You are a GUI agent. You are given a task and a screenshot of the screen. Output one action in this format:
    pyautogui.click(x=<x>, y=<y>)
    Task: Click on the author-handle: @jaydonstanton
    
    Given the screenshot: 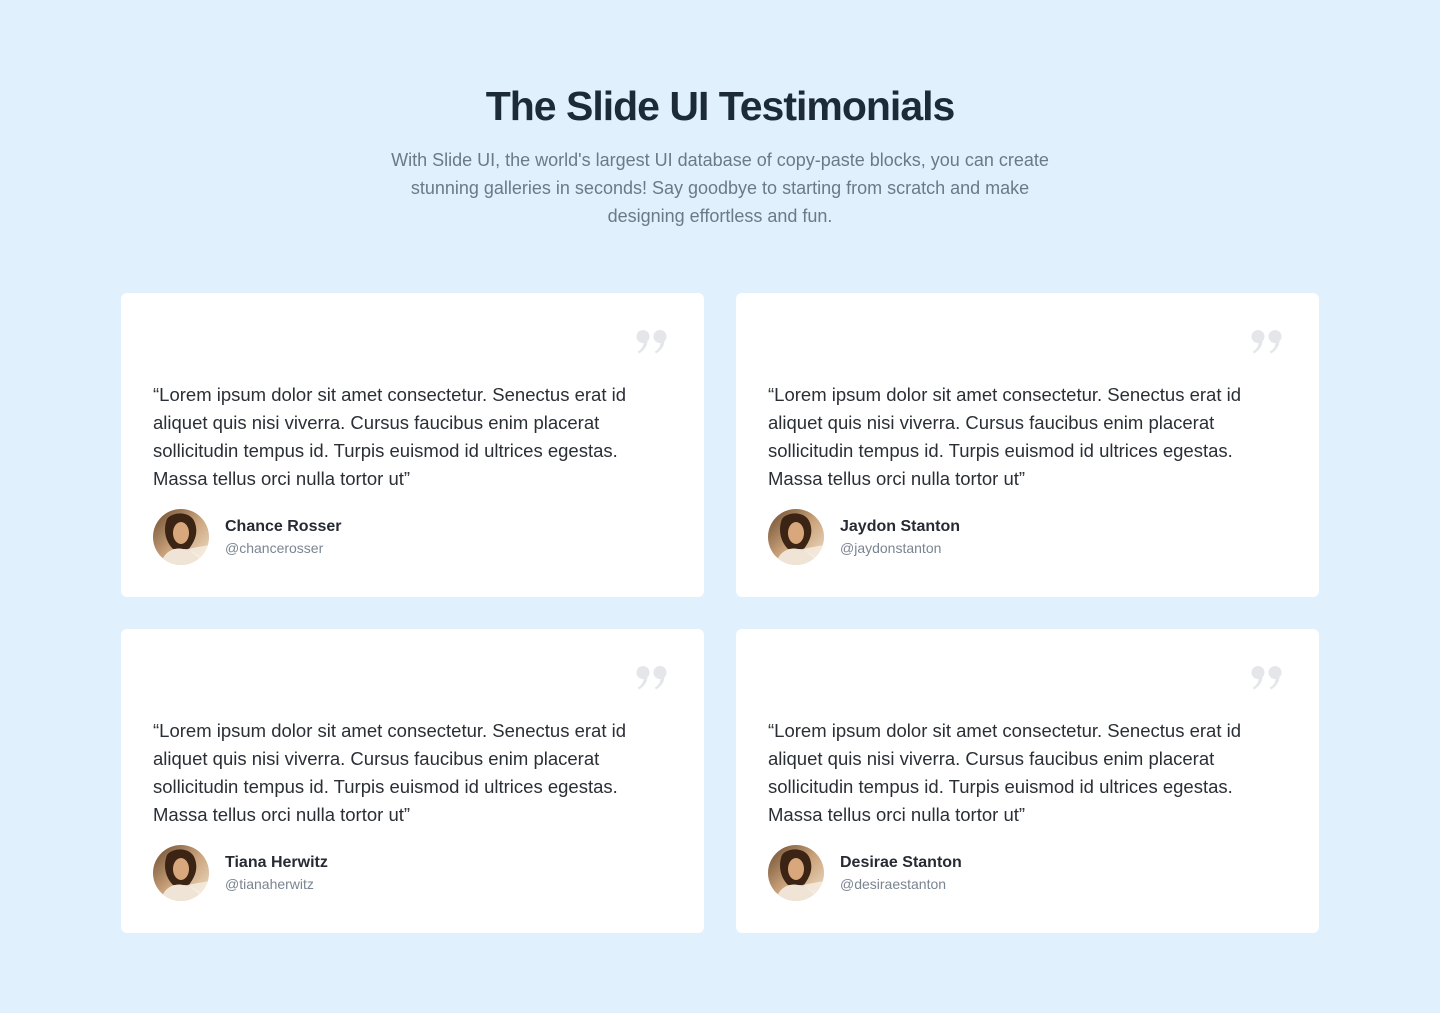 What is the action you would take?
    pyautogui.click(x=891, y=548)
    